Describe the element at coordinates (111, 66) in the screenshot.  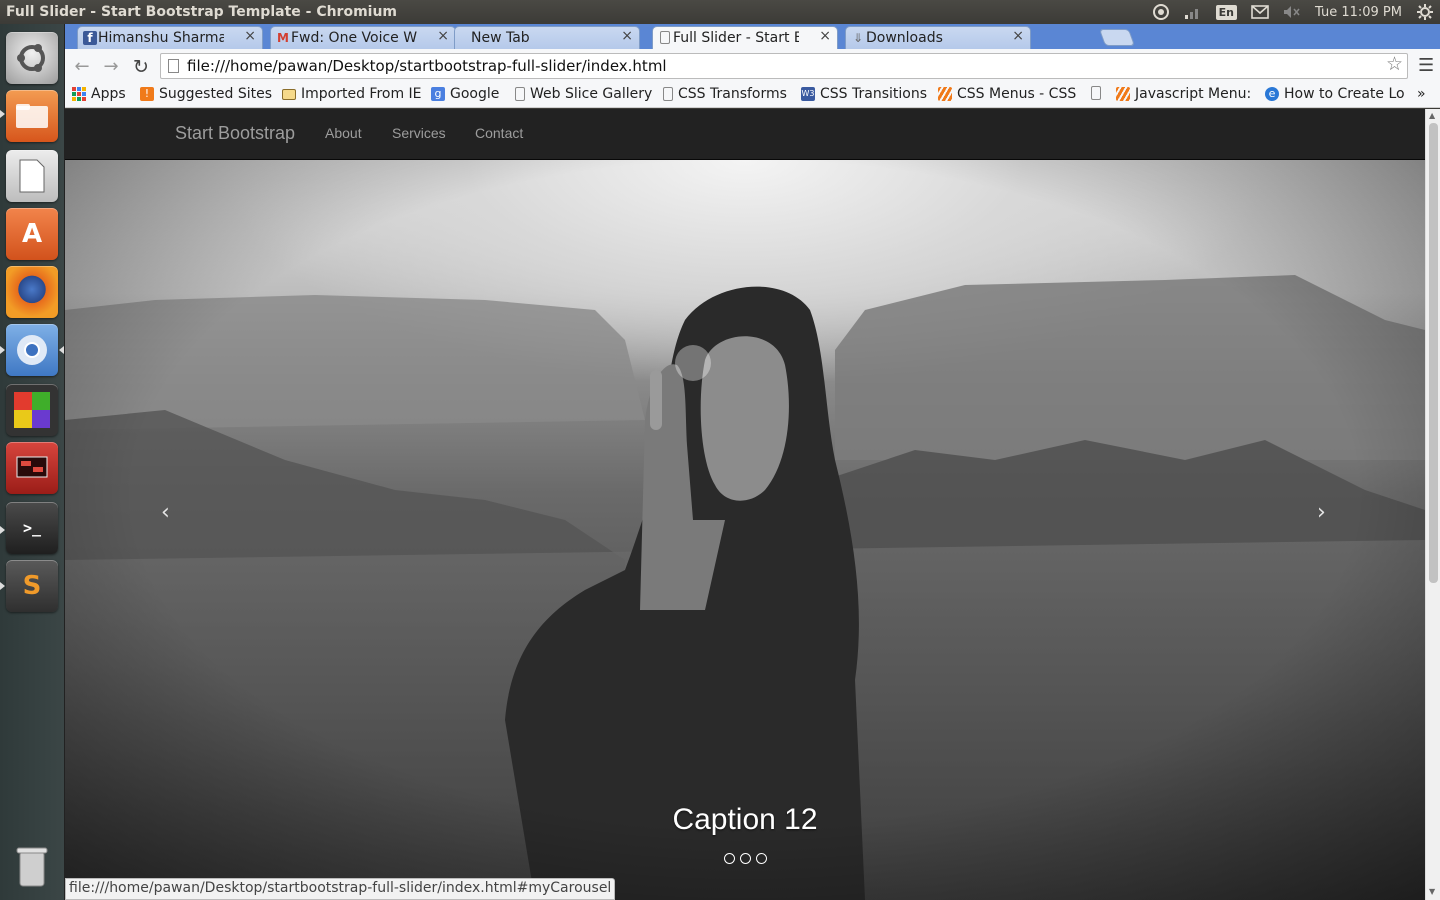
I see `forward-icon: →` at that location.